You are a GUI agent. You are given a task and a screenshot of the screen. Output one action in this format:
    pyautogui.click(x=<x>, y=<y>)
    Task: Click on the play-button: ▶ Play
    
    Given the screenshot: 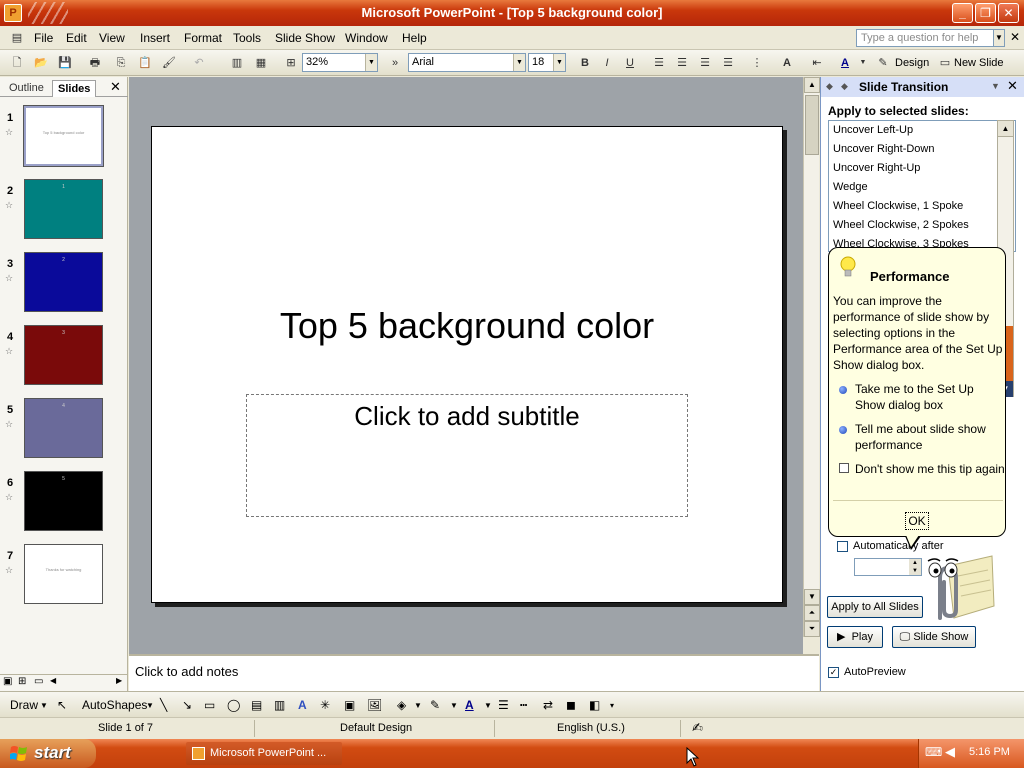 What is the action you would take?
    pyautogui.click(x=855, y=637)
    